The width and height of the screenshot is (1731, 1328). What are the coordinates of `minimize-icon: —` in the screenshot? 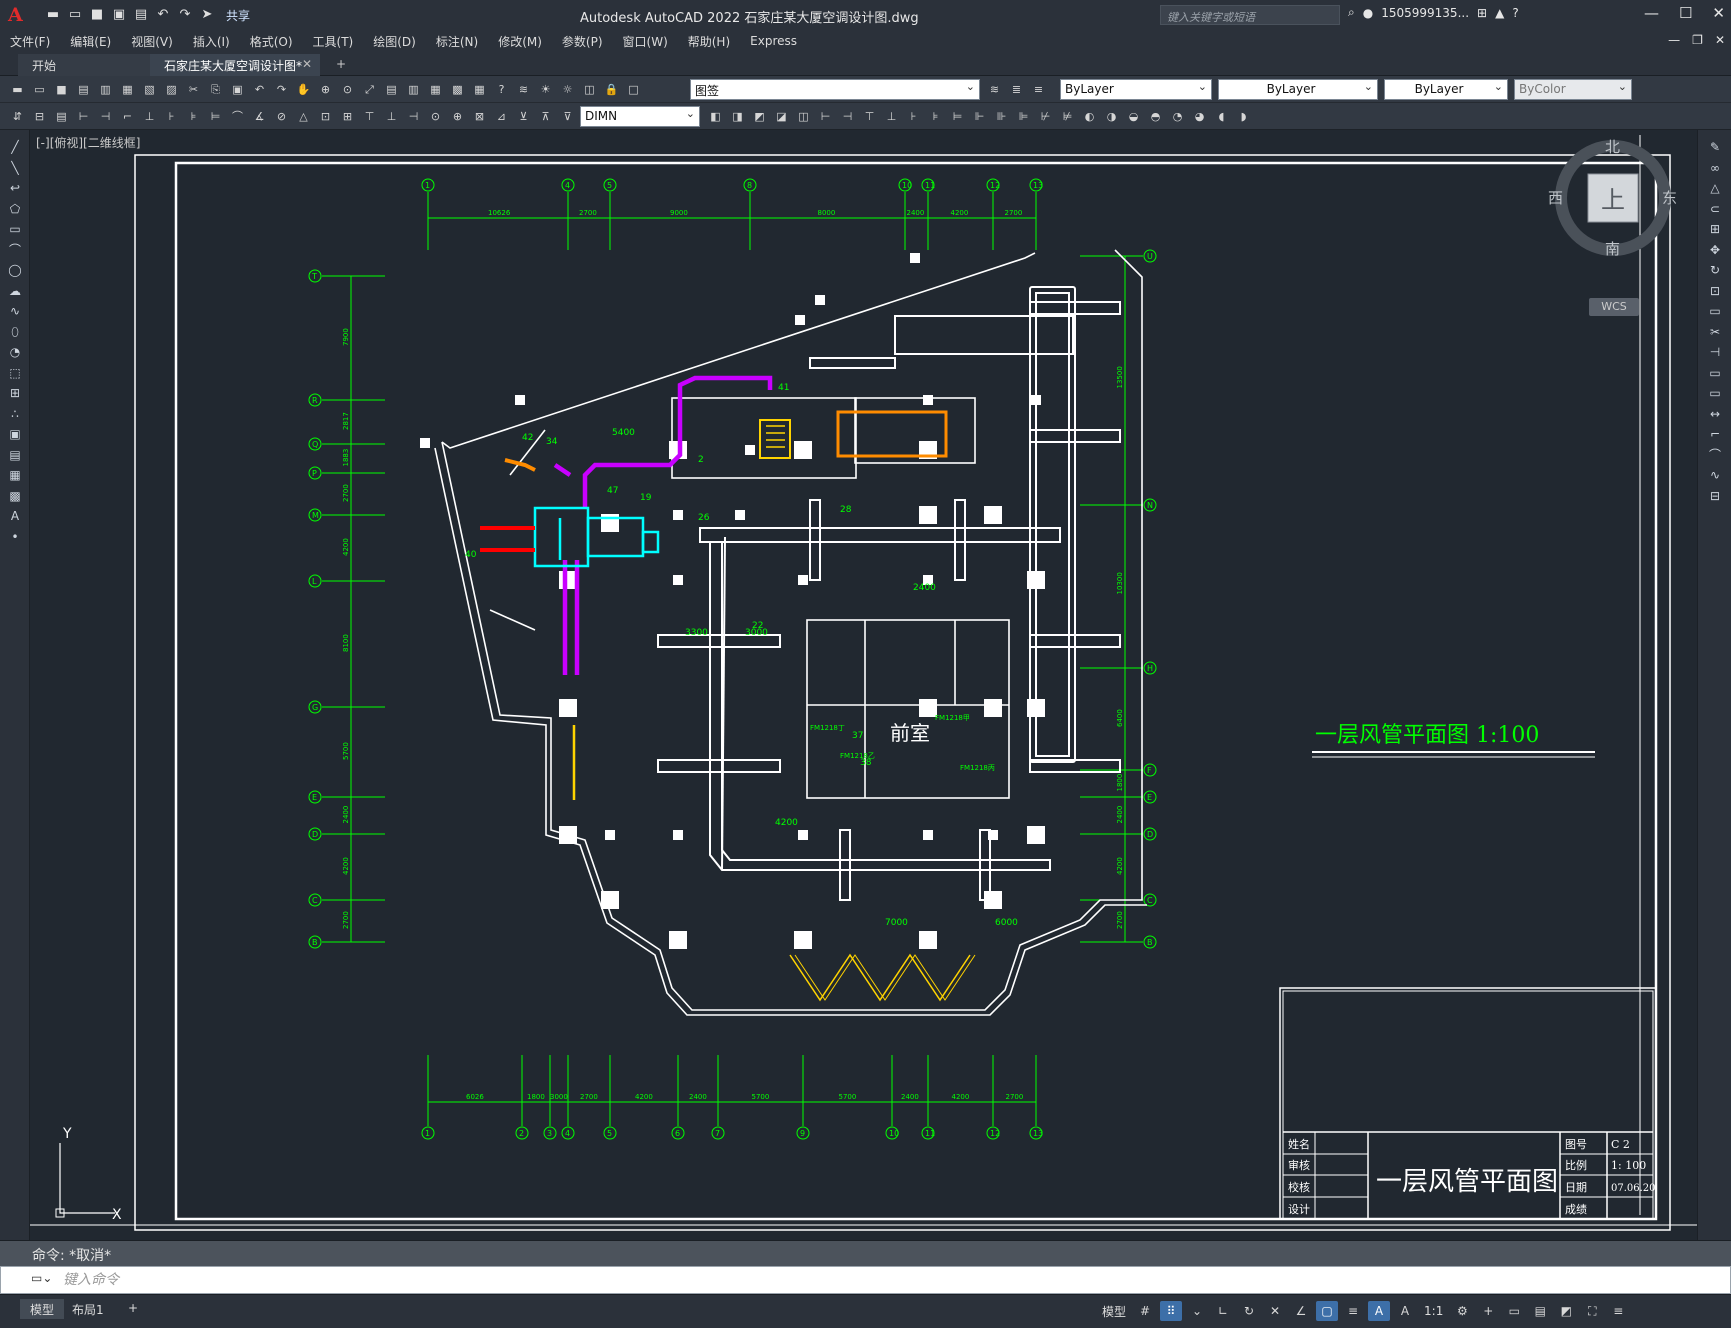 It's located at (1651, 13).